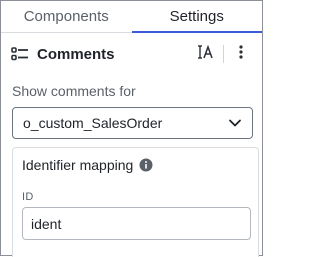  I want to click on header-divider, so click(223, 54).